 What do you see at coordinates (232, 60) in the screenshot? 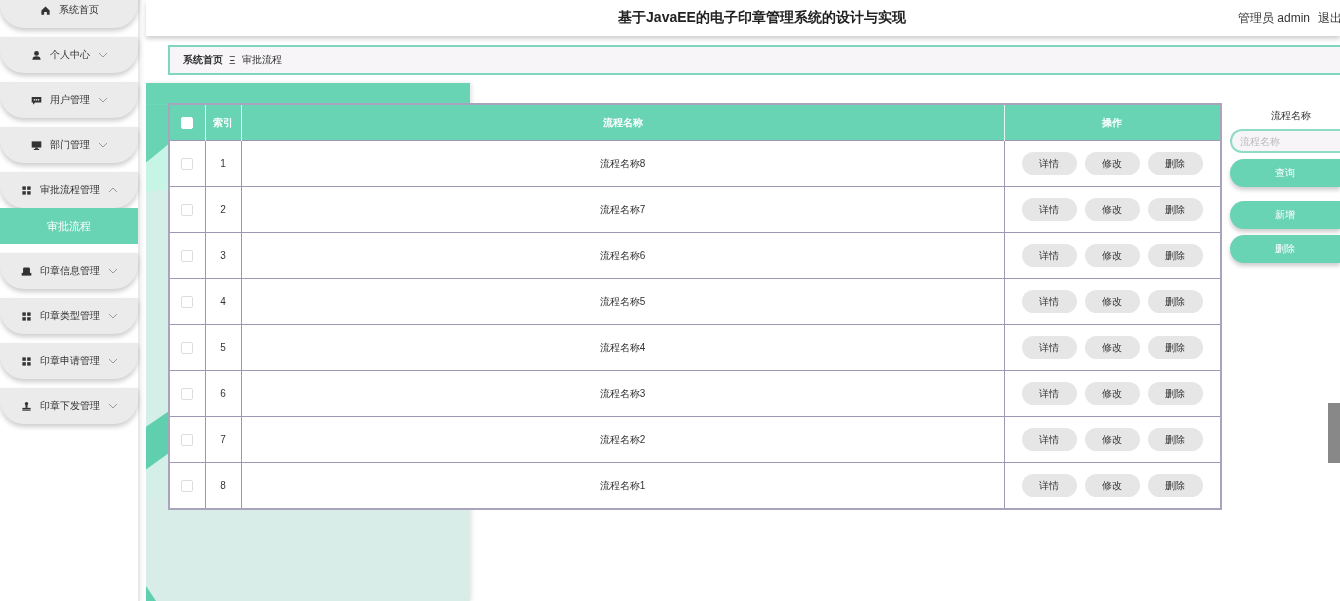
I see `breadcrumb-separator: Ξ` at bounding box center [232, 60].